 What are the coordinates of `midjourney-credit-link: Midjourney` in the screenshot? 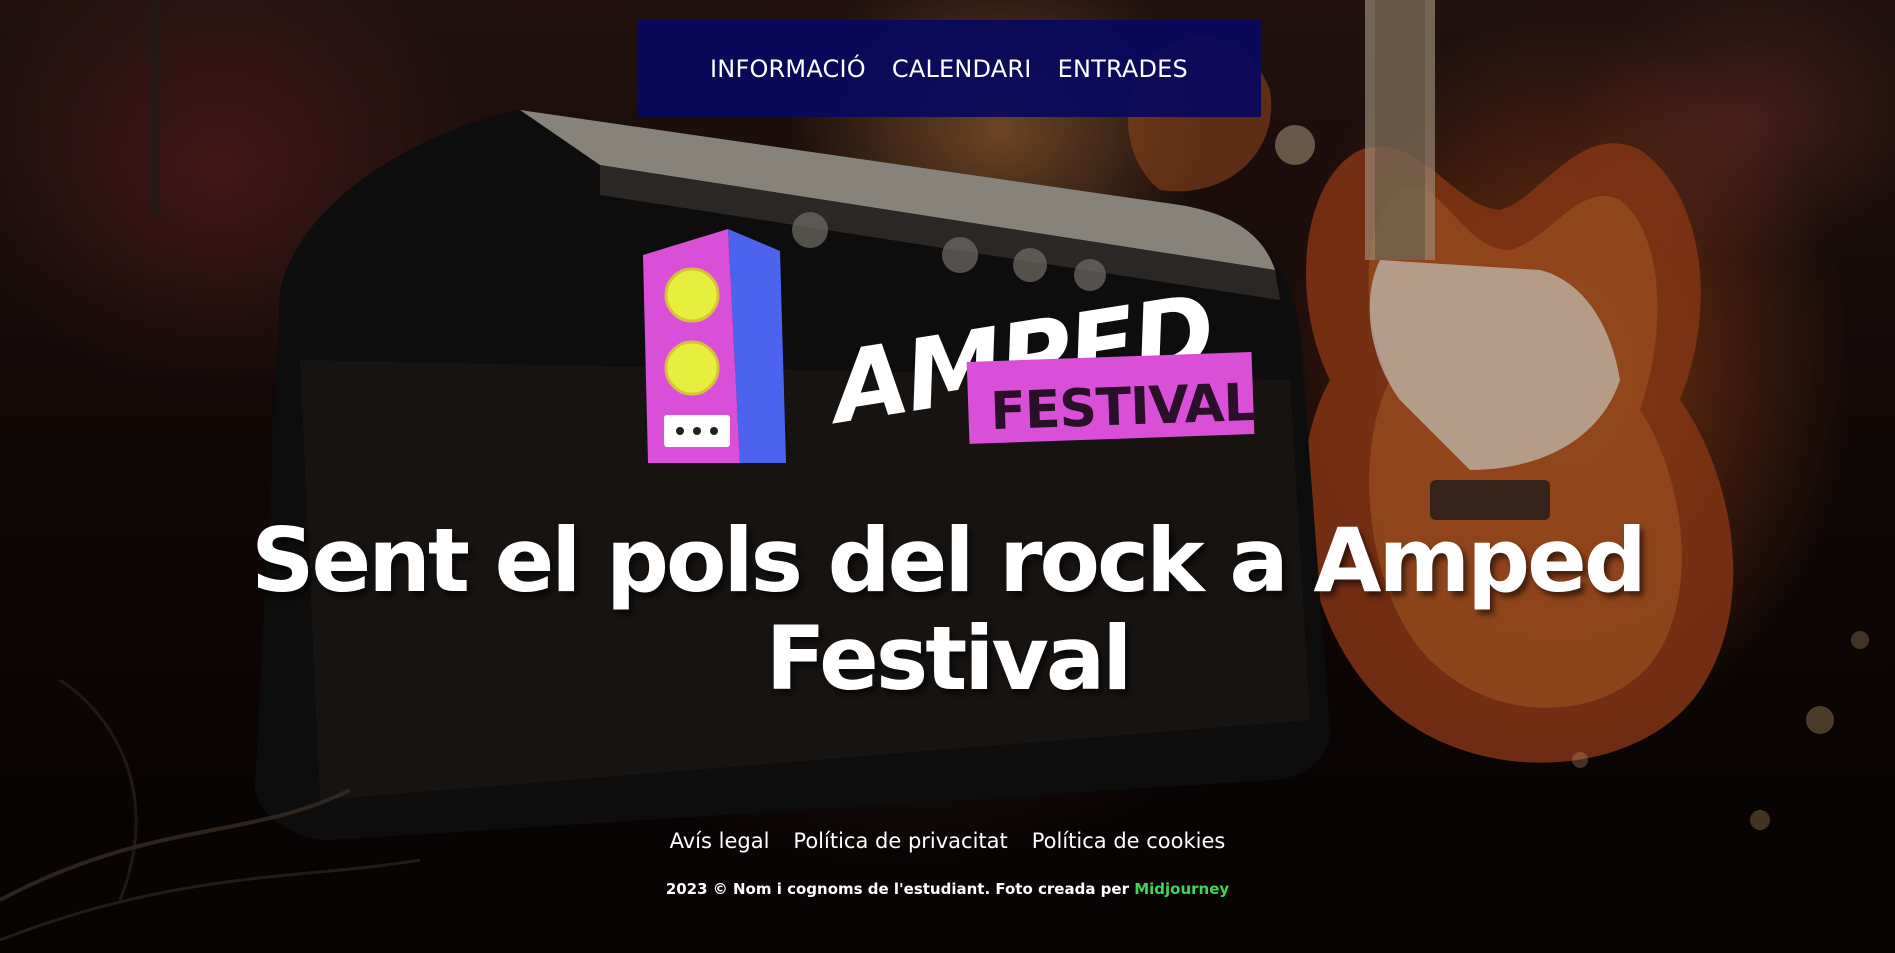 It's located at (1181, 889).